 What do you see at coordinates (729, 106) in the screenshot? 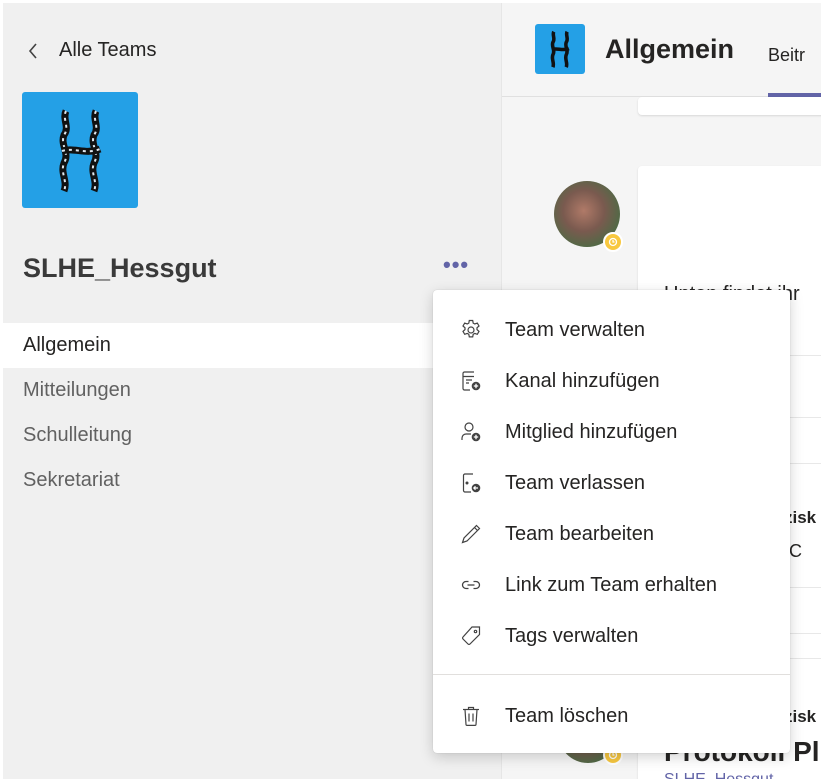
I see `message-card` at bounding box center [729, 106].